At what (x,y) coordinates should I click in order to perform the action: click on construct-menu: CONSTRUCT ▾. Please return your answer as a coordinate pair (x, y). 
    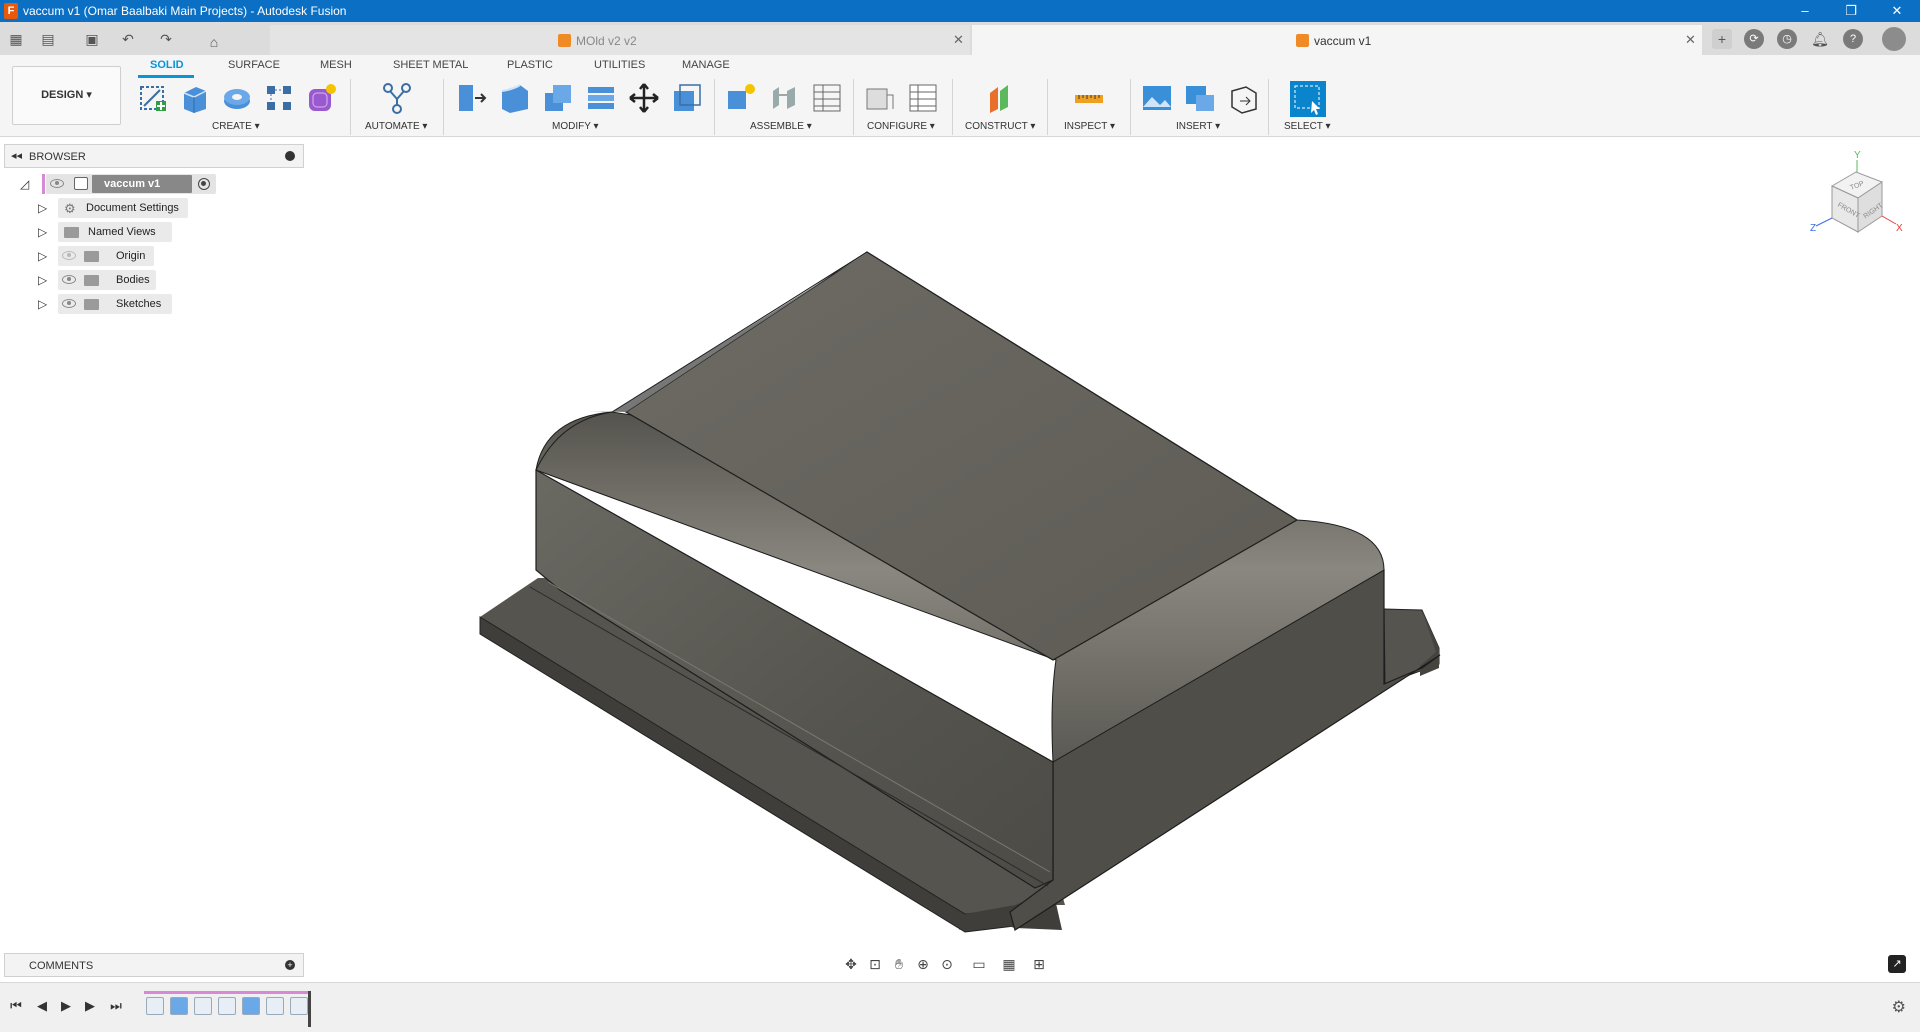
    Looking at the image, I should click on (1000, 126).